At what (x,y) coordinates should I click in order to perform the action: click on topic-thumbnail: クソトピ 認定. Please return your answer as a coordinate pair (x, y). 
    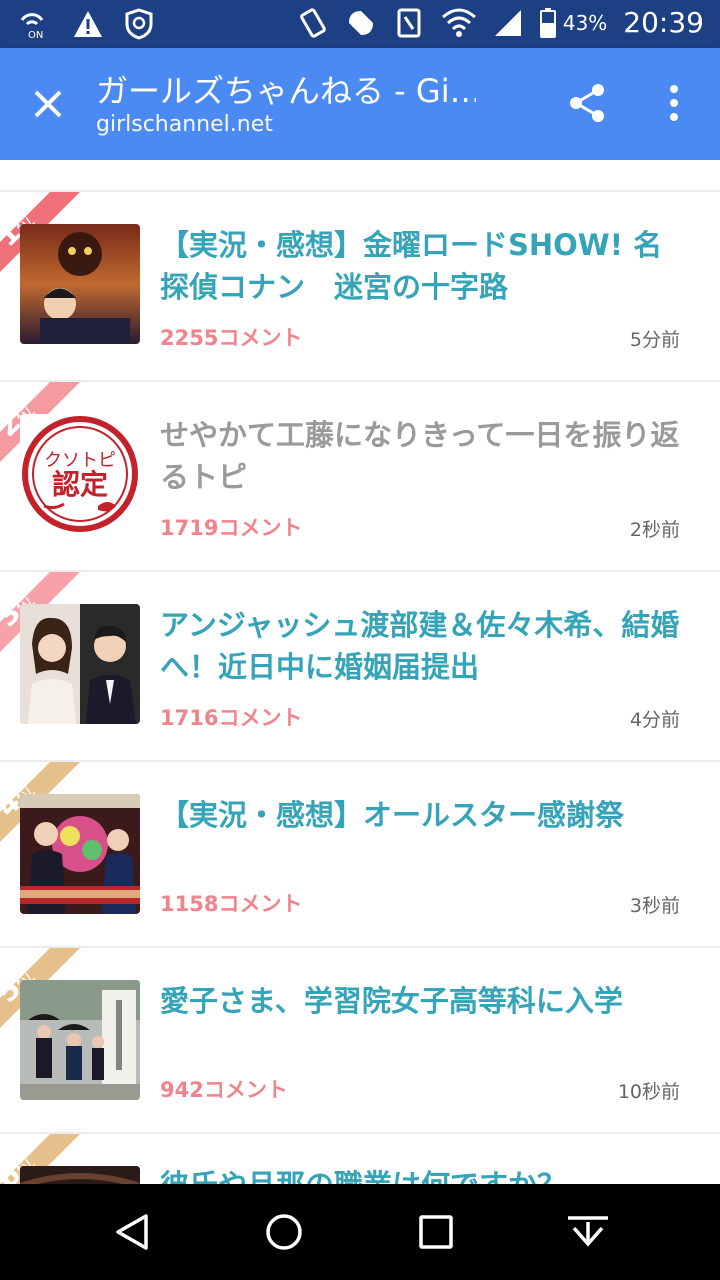
    Looking at the image, I should click on (80, 474).